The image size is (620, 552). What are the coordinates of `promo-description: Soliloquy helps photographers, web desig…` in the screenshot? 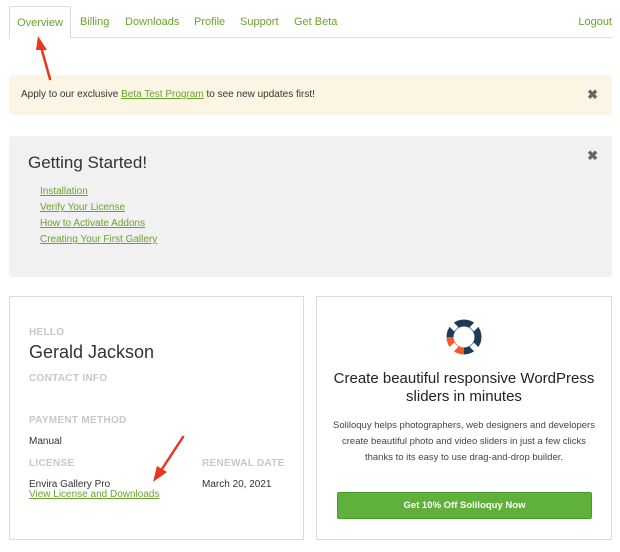 It's located at (464, 441).